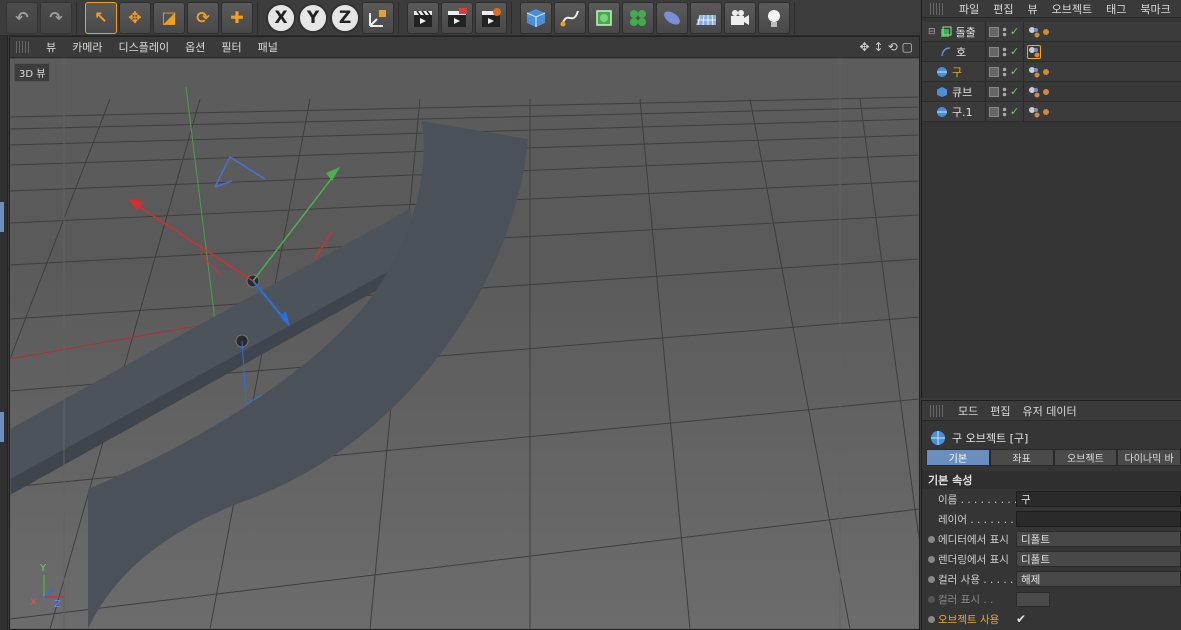 The width and height of the screenshot is (1181, 630). I want to click on object-name-cell: 구.1, so click(954, 111).